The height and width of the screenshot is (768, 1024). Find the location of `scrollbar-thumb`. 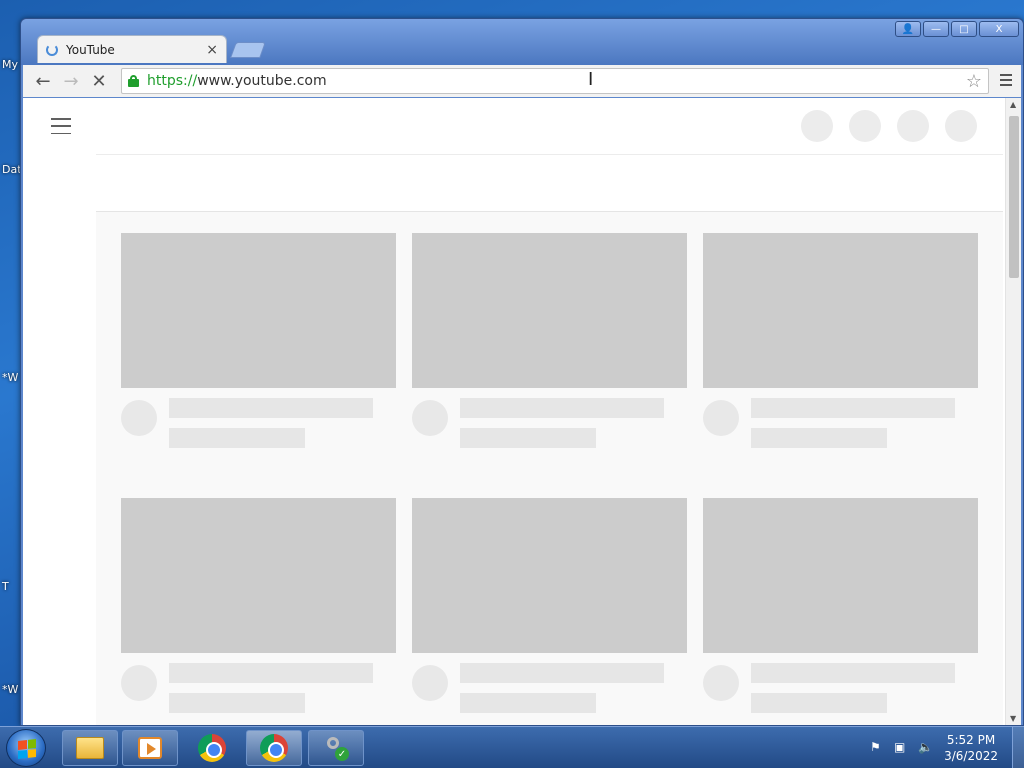

scrollbar-thumb is located at coordinates (1014, 197).